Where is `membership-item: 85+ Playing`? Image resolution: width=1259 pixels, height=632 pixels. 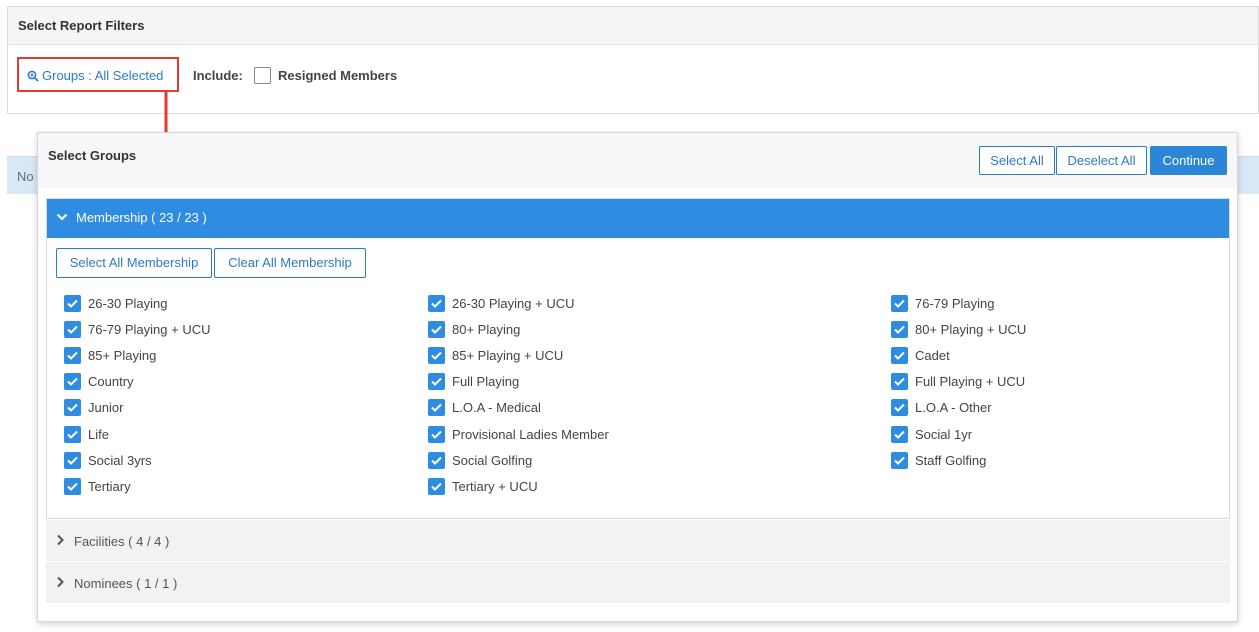 membership-item: 85+ Playing is located at coordinates (110, 355).